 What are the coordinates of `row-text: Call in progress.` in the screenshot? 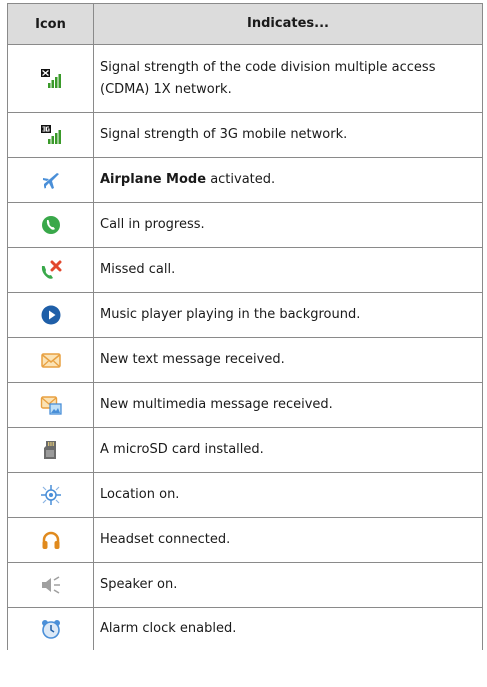 It's located at (288, 225).